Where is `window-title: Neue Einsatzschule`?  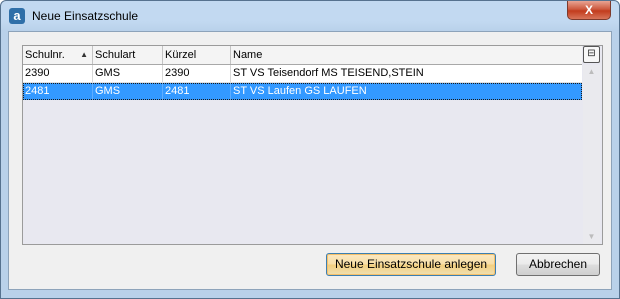 window-title: Neue Einsatzschule is located at coordinates (85, 16).